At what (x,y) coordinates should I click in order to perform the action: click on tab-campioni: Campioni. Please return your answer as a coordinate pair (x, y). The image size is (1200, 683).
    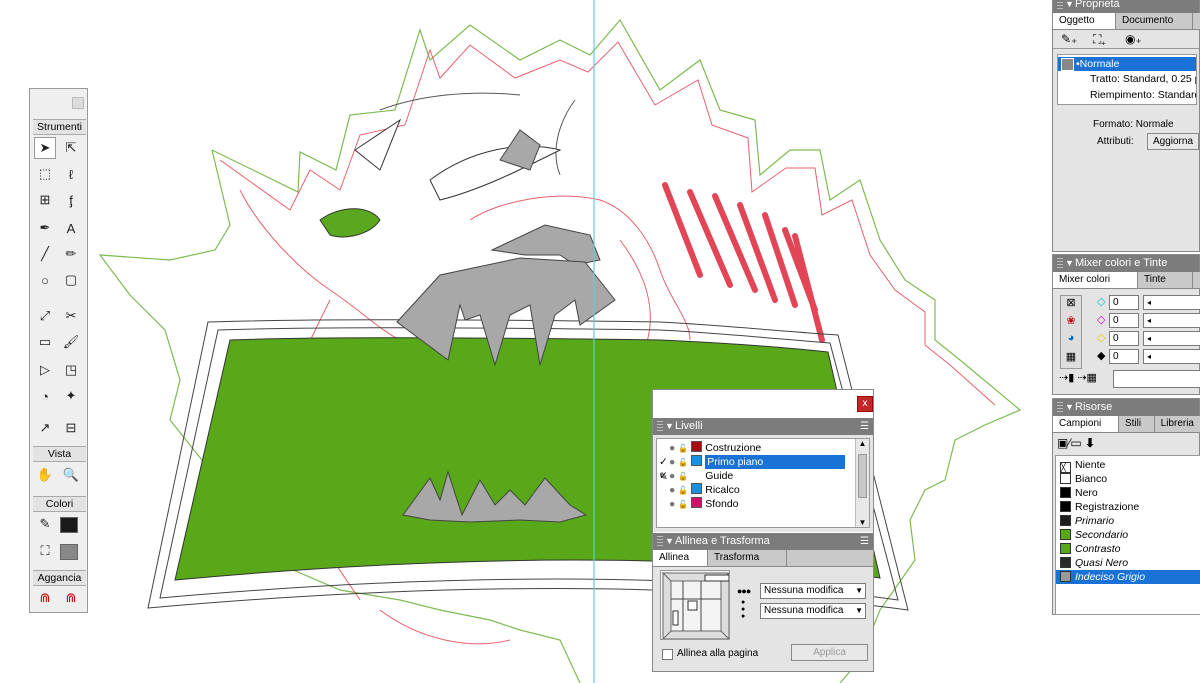
    Looking at the image, I should click on (1086, 424).